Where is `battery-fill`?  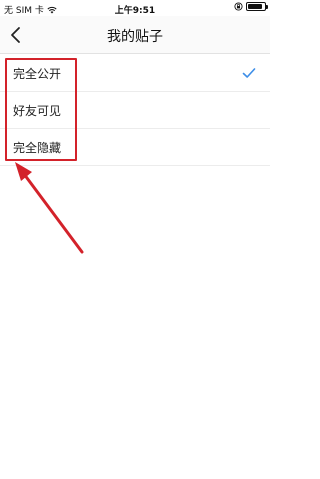
battery-fill is located at coordinates (255, 6).